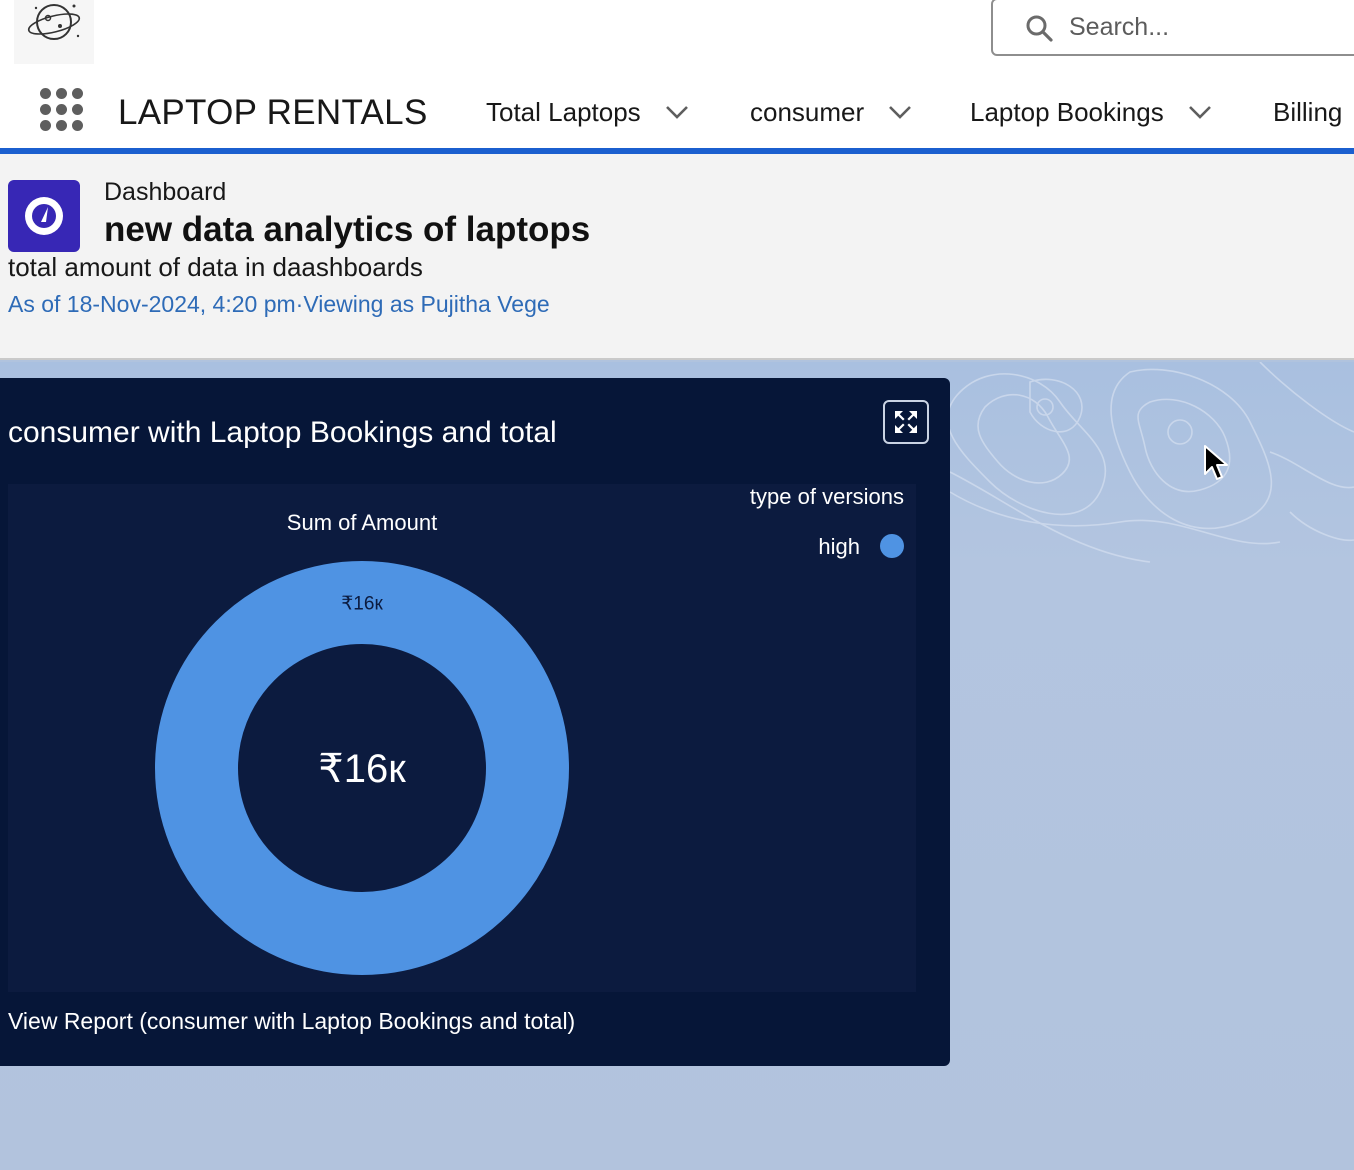  What do you see at coordinates (44, 216) in the screenshot?
I see `dashboard-gauge-icon` at bounding box center [44, 216].